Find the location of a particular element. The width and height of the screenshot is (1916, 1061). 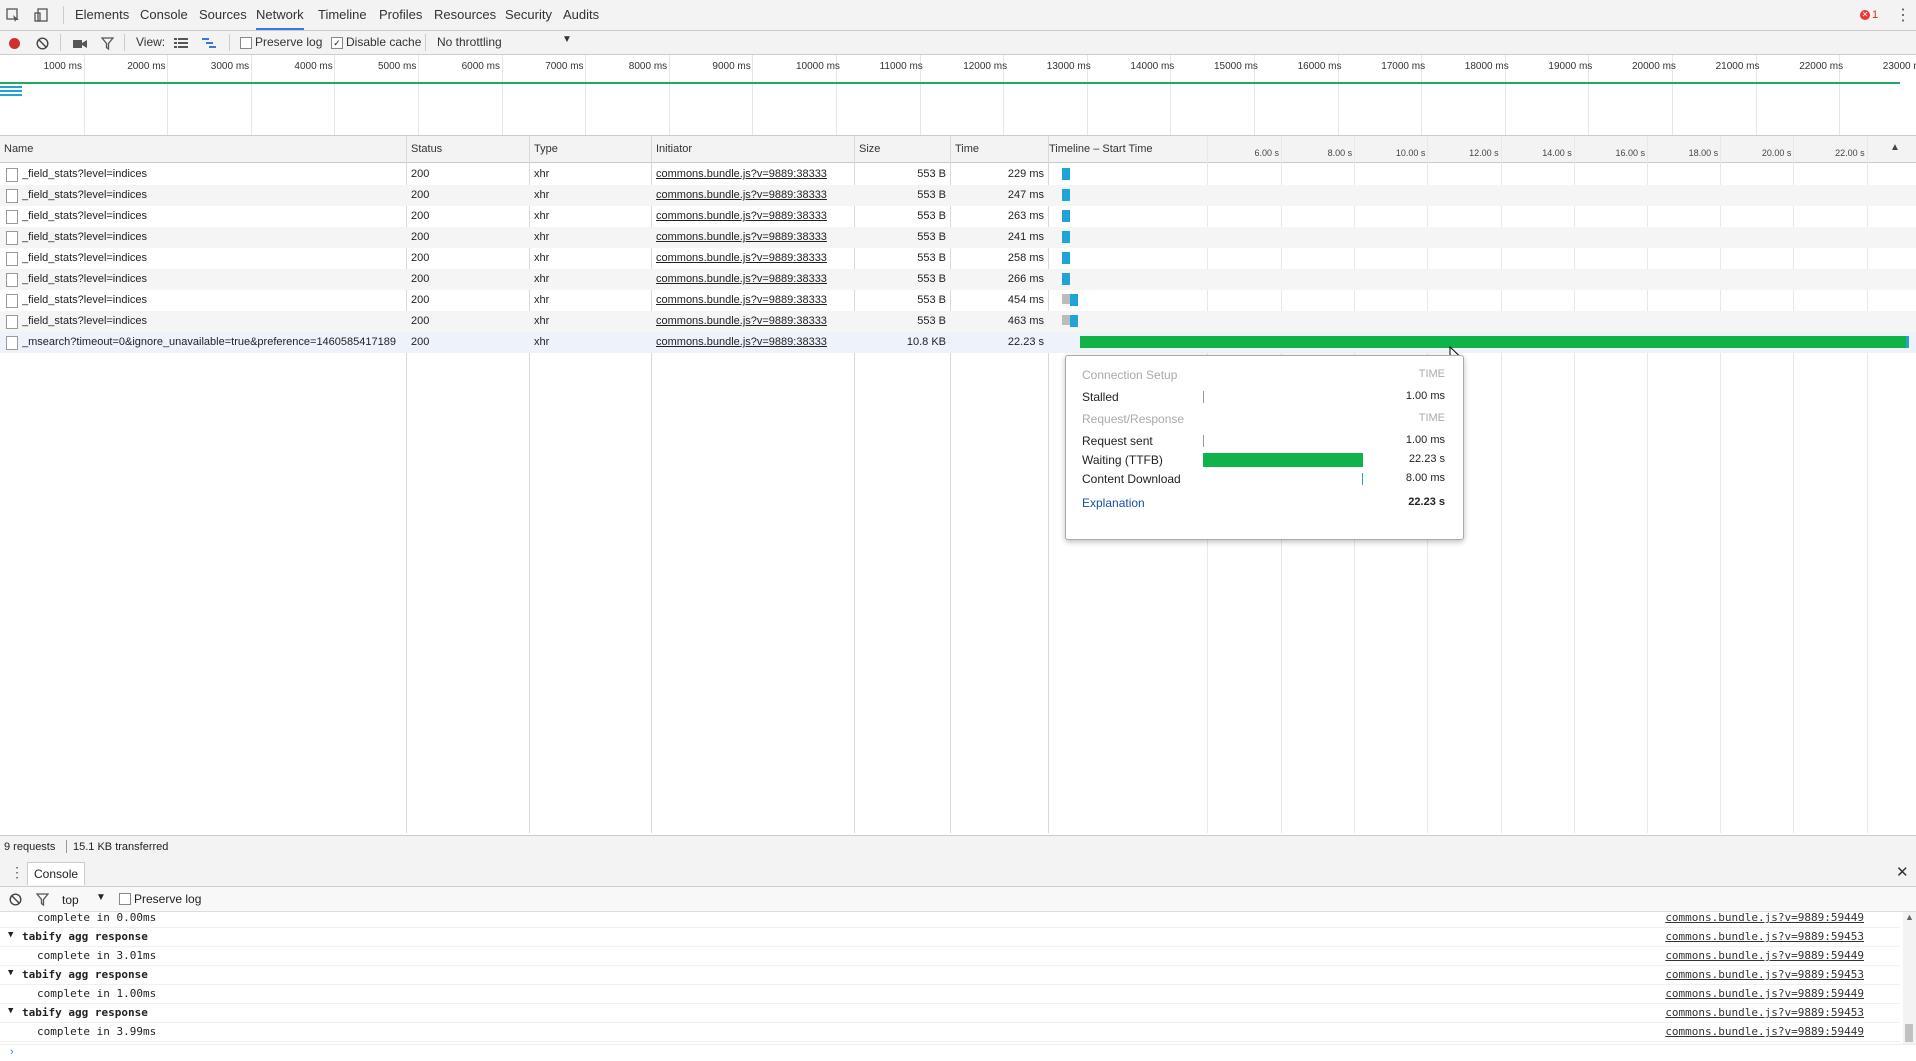

waterfall-view-icon is located at coordinates (209, 43).